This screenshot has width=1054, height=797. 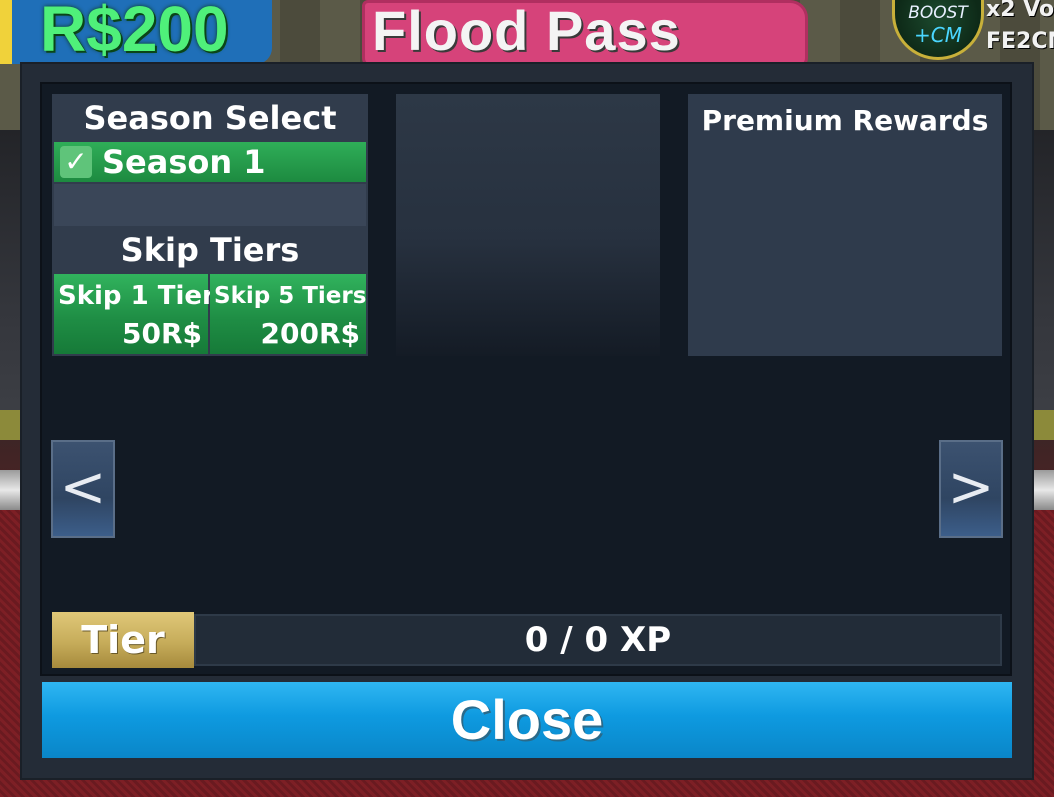 I want to click on boost-info-line1: x2 Vo, so click(x=1020, y=11).